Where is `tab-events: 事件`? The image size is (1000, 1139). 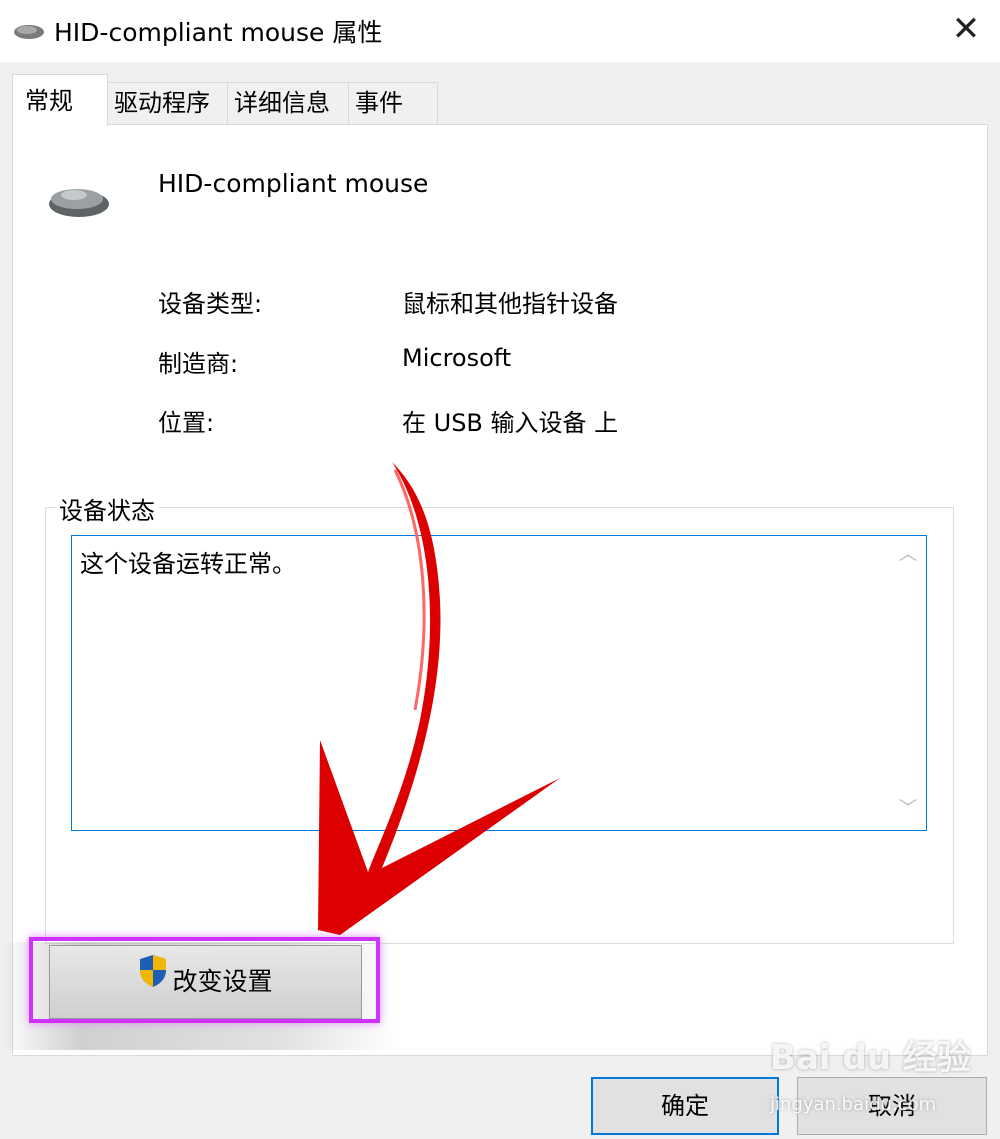 tab-events: 事件 is located at coordinates (393, 103).